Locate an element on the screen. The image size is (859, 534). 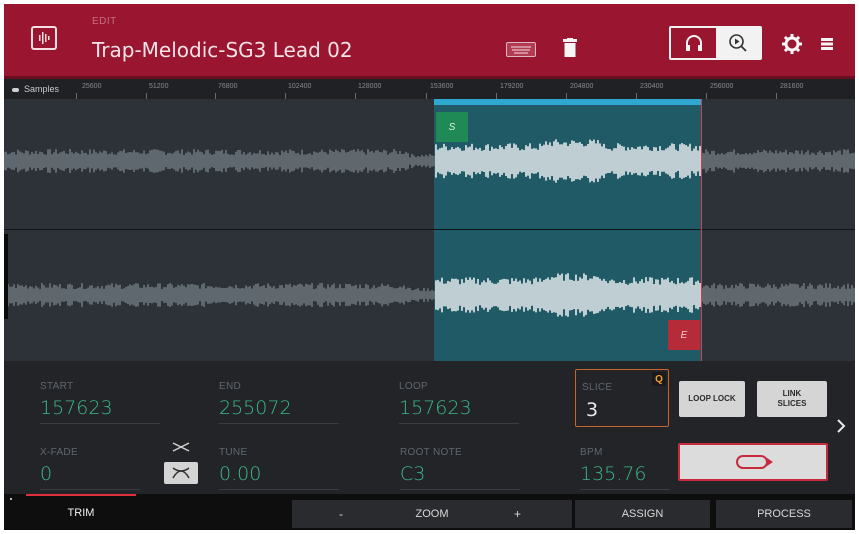
q-link-badge: Q is located at coordinates (659, 379).